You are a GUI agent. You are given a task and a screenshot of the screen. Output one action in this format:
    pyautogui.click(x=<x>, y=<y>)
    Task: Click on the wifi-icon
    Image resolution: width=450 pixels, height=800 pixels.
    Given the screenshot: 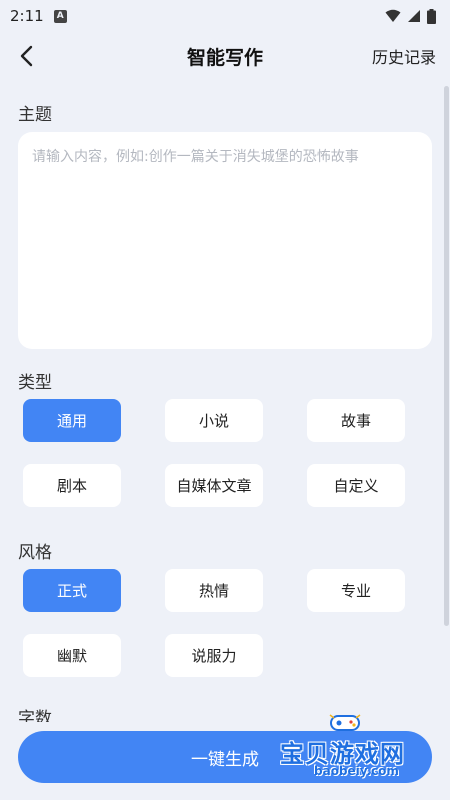 What is the action you would take?
    pyautogui.click(x=393, y=15)
    